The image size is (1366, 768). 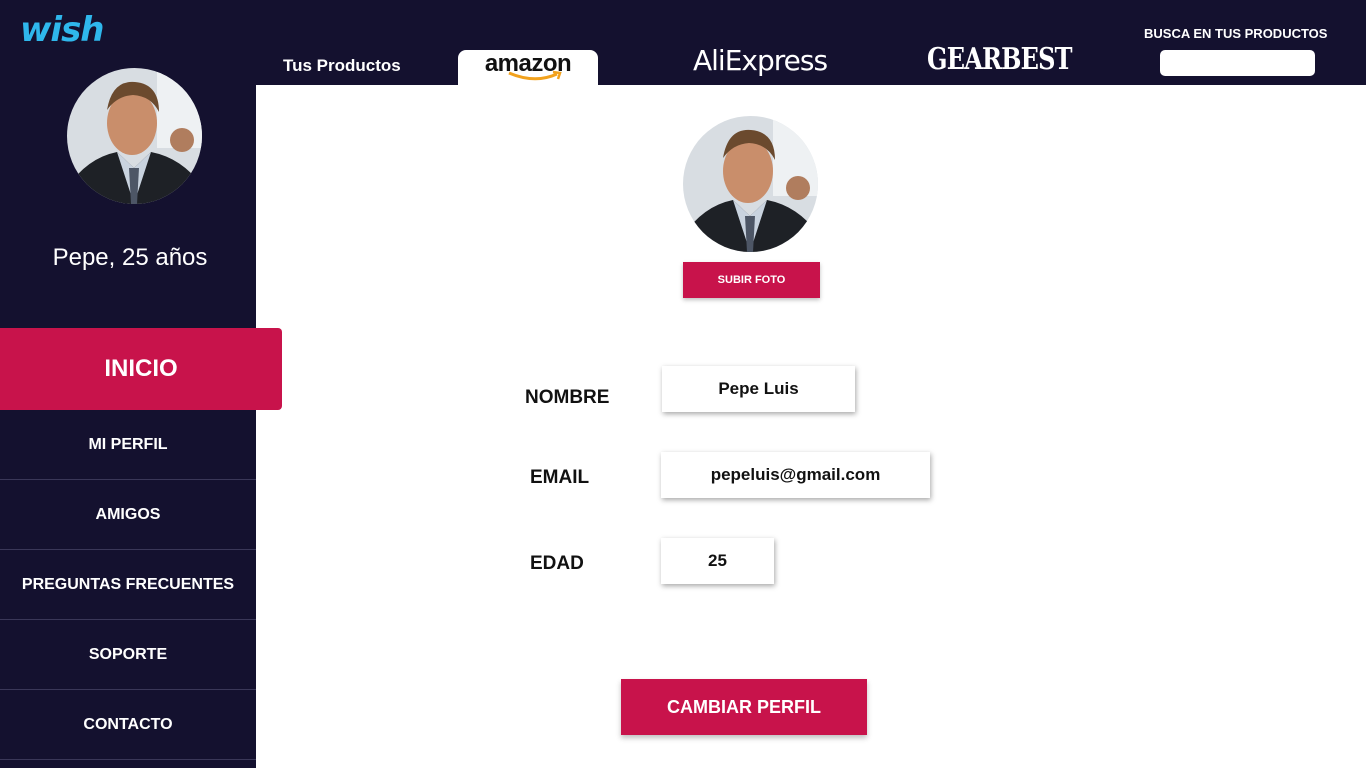 What do you see at coordinates (128, 725) in the screenshot?
I see `sidebar-item-contacto: CONTACTO` at bounding box center [128, 725].